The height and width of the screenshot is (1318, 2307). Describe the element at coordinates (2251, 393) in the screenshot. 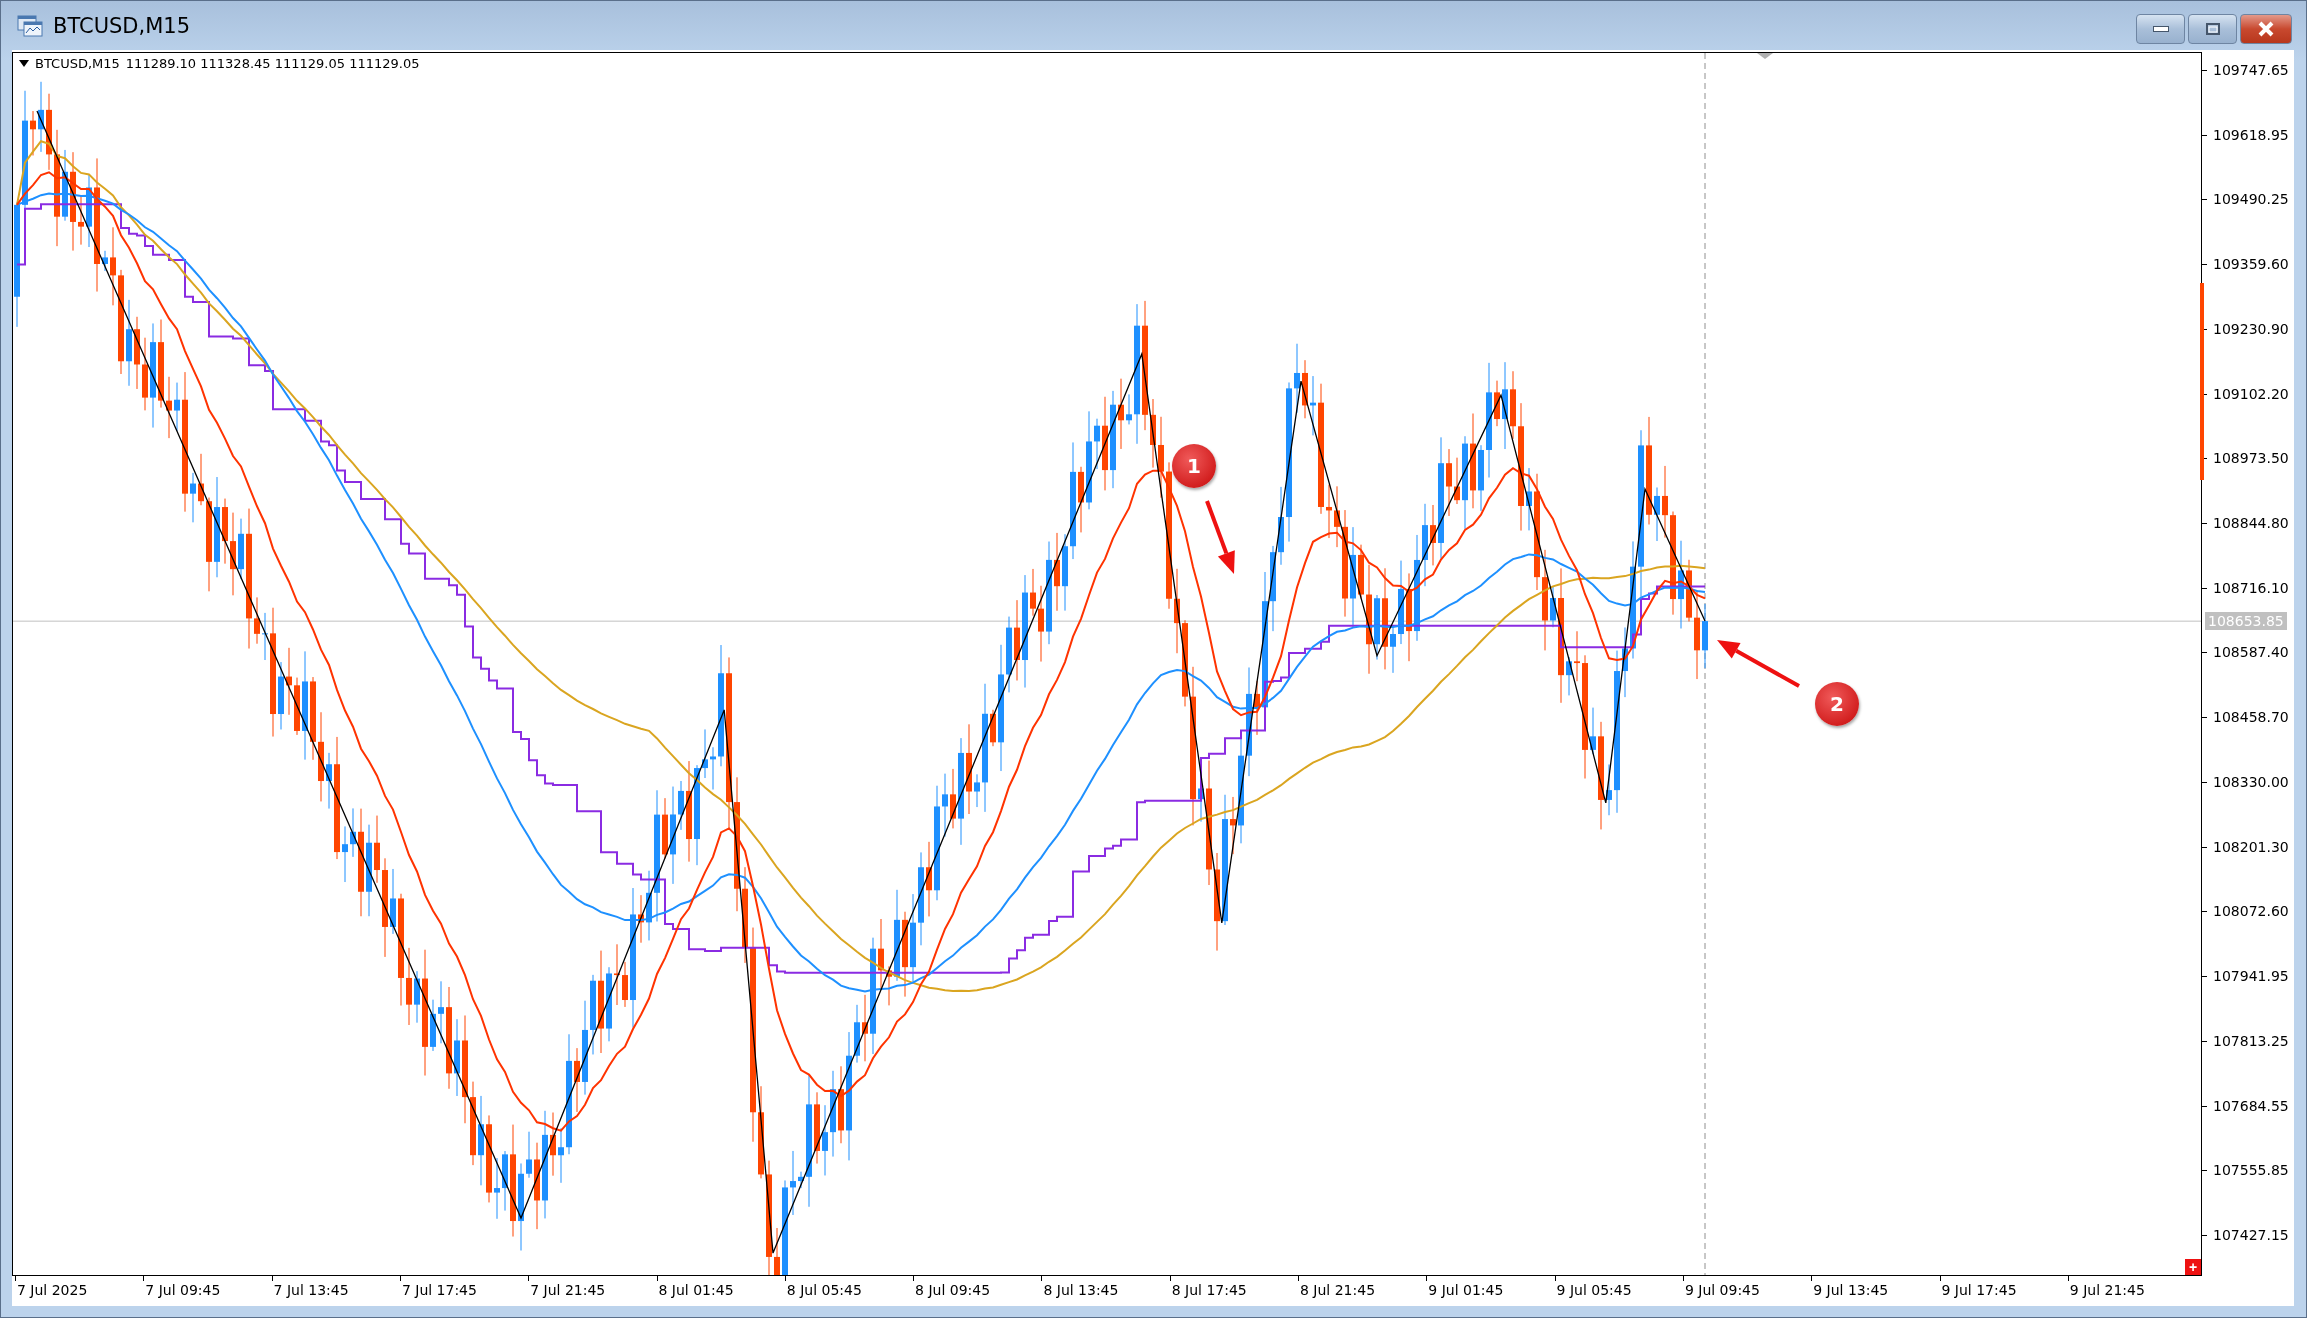

I see `price-axis-label: 109102.20` at that location.